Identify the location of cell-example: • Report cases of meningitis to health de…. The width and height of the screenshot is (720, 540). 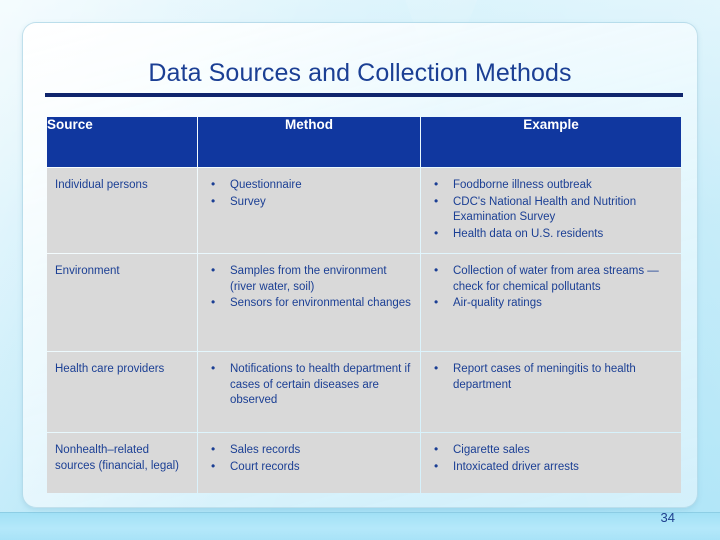
(551, 392).